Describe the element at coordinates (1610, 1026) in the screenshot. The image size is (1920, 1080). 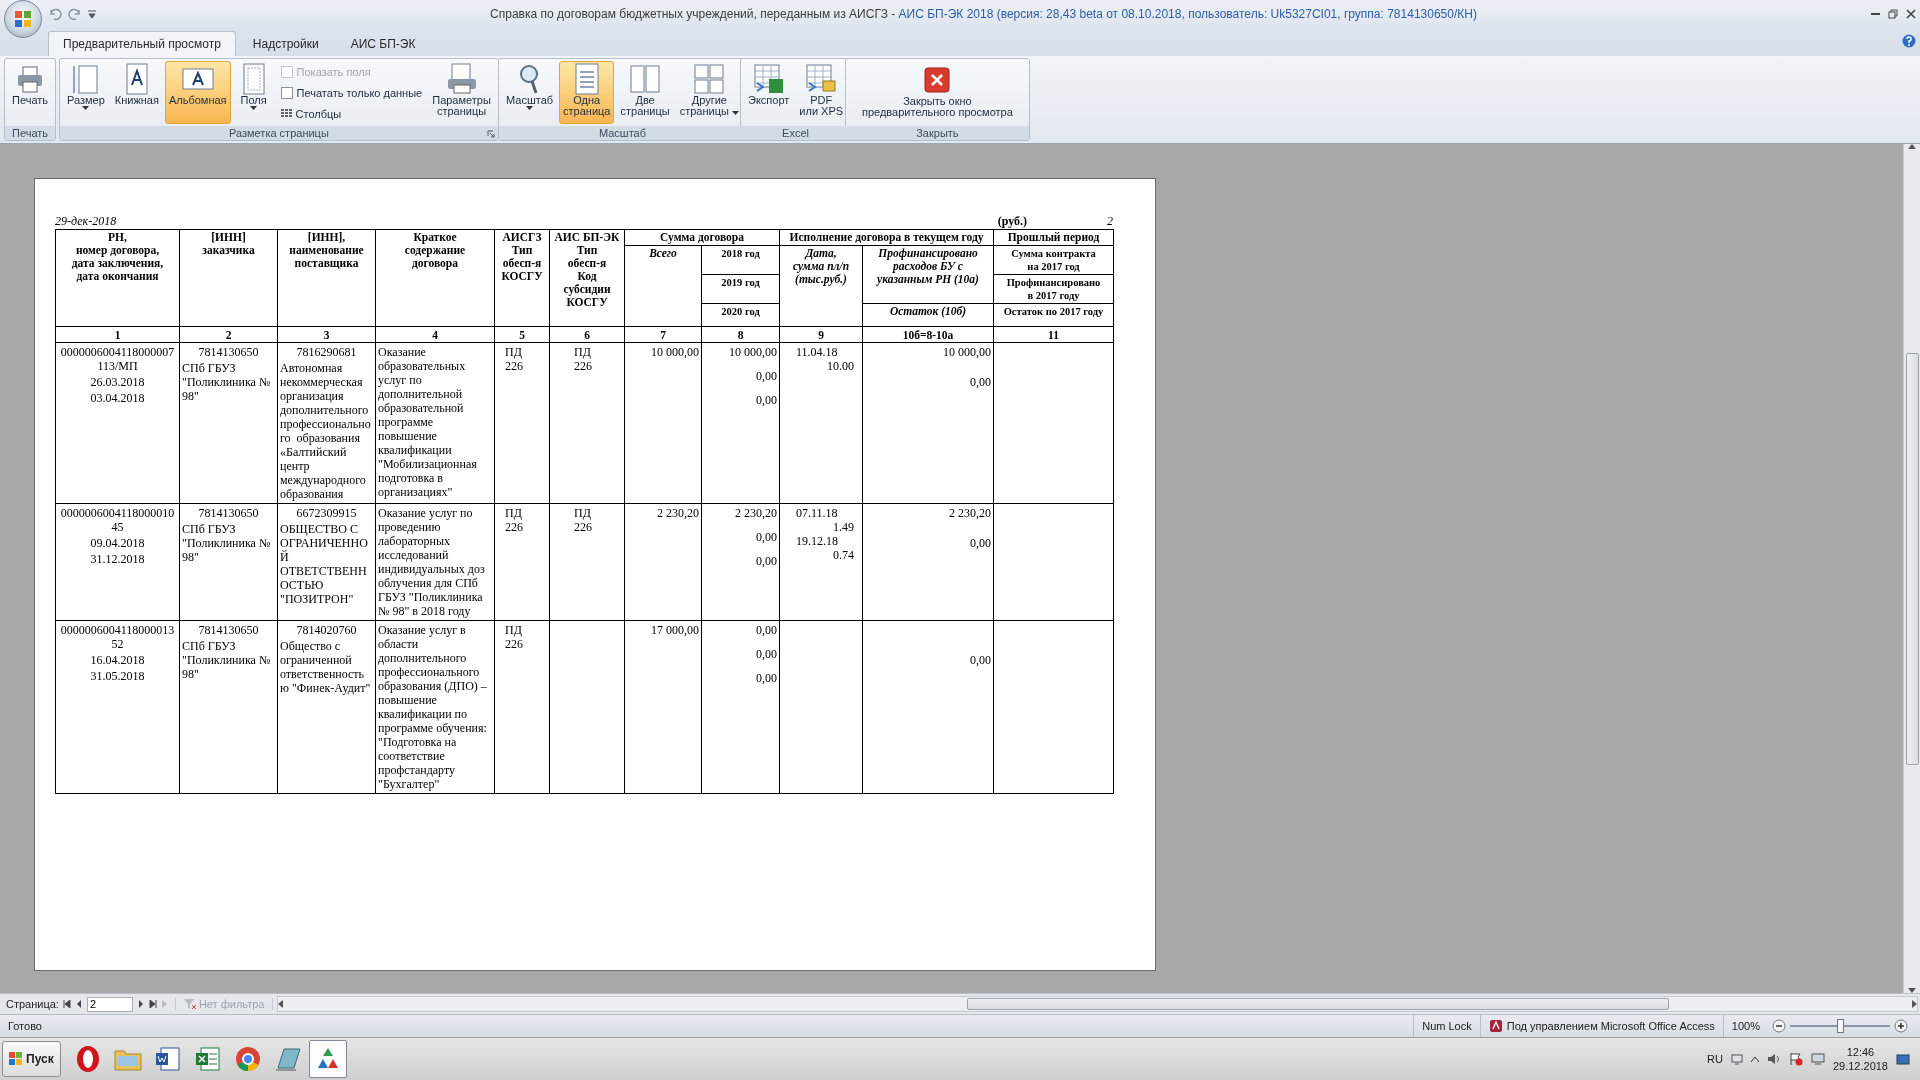
I see `managed-by-text: Под управлением Microsoft Office Access` at that location.